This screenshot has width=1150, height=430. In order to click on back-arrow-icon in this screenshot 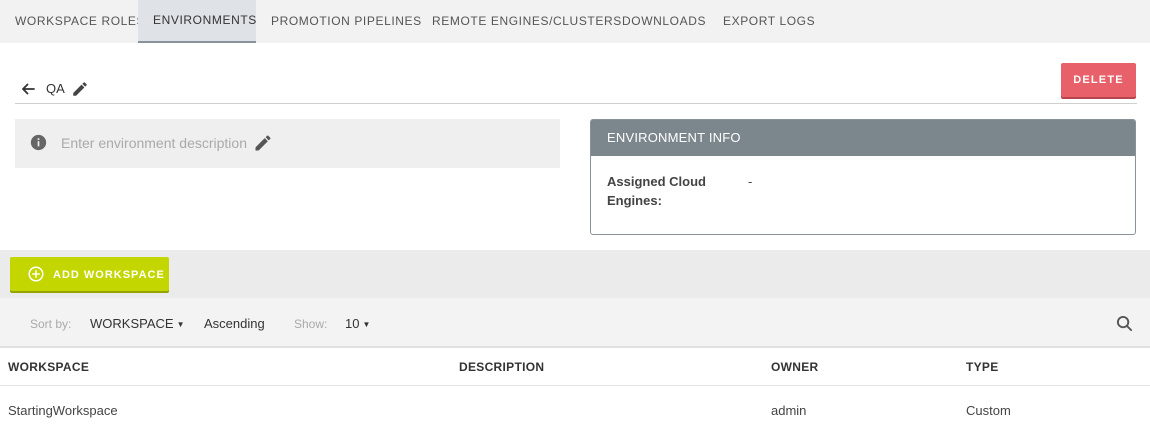, I will do `click(28, 89)`.